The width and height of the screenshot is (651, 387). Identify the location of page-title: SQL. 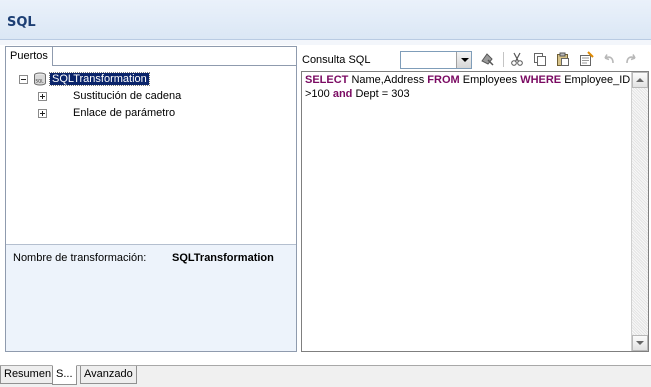
(21, 22).